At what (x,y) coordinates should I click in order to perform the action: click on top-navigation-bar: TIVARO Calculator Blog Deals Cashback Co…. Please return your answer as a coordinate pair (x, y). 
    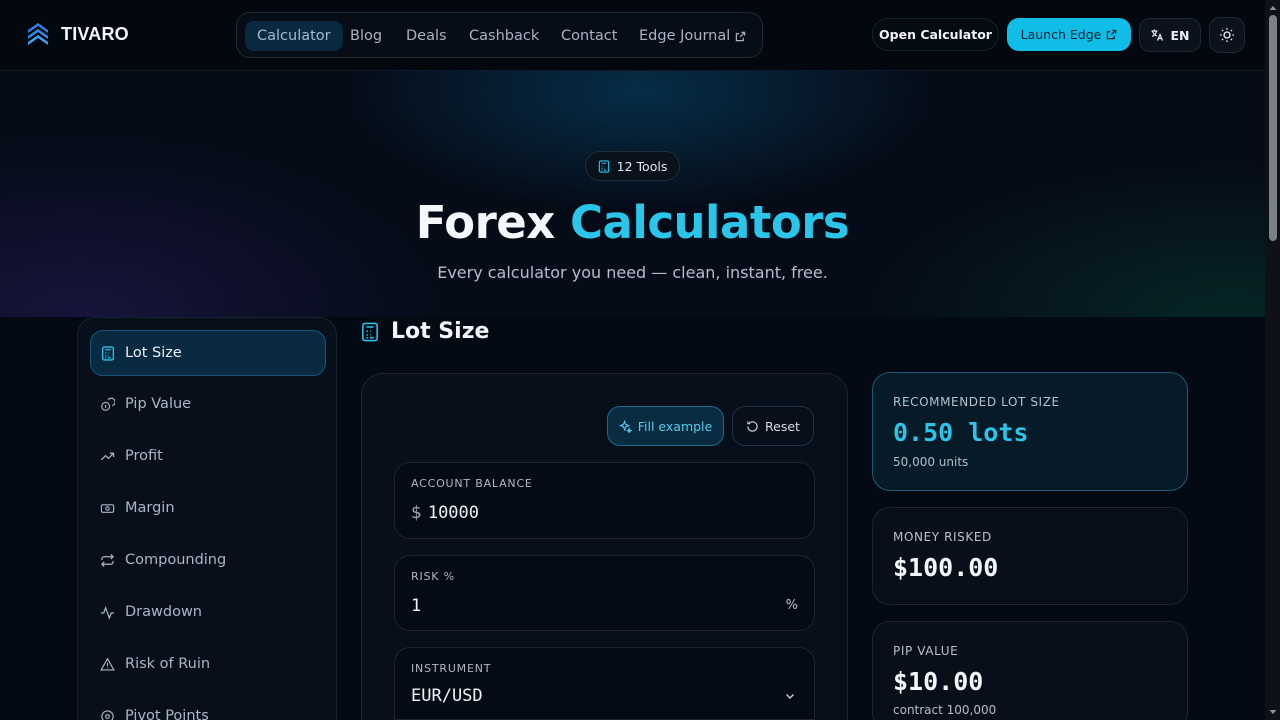
    Looking at the image, I should click on (632, 35).